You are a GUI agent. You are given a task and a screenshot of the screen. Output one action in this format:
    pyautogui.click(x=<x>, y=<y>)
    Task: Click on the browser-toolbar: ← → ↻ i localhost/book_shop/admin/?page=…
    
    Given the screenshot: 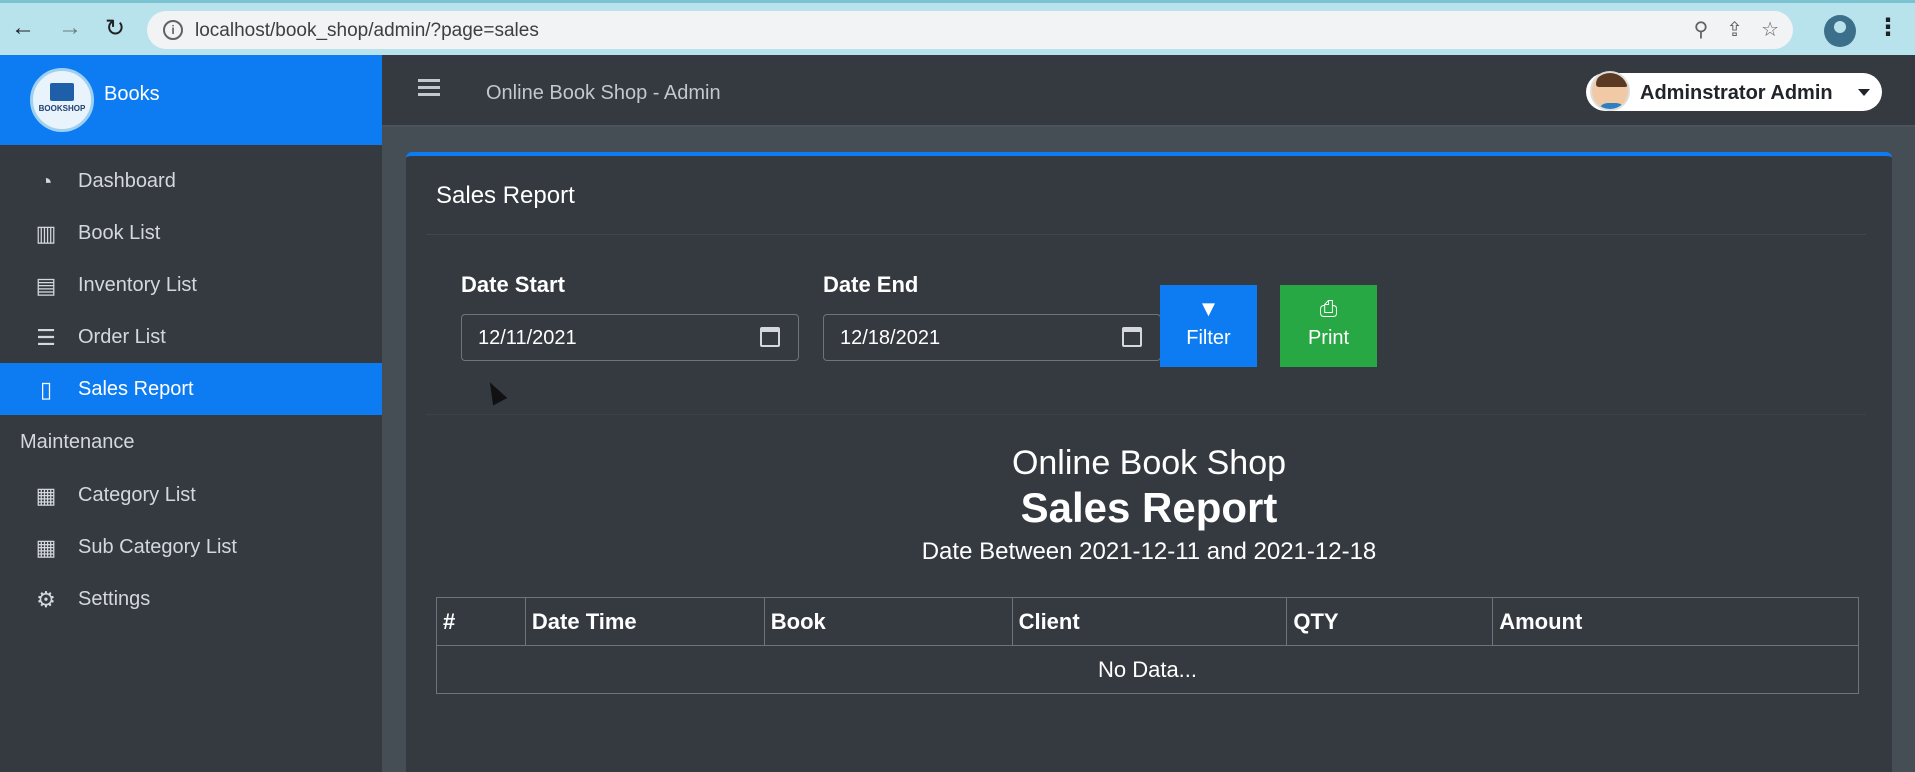 What is the action you would take?
    pyautogui.click(x=957, y=27)
    